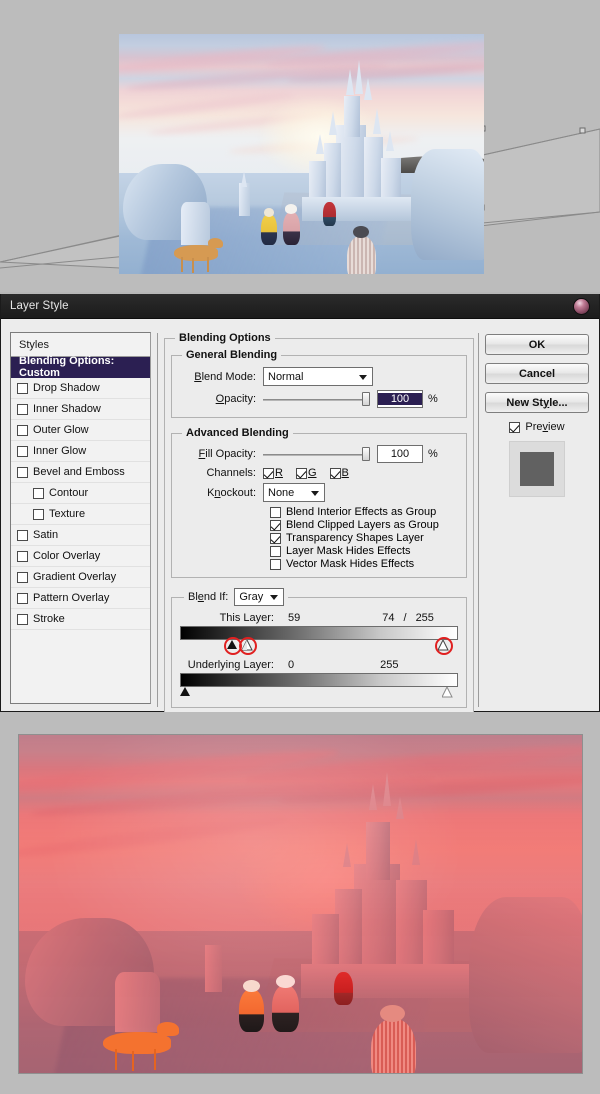 This screenshot has width=600, height=1094. Describe the element at coordinates (335, 473) in the screenshot. I see `channel-checkbox-b` at that location.